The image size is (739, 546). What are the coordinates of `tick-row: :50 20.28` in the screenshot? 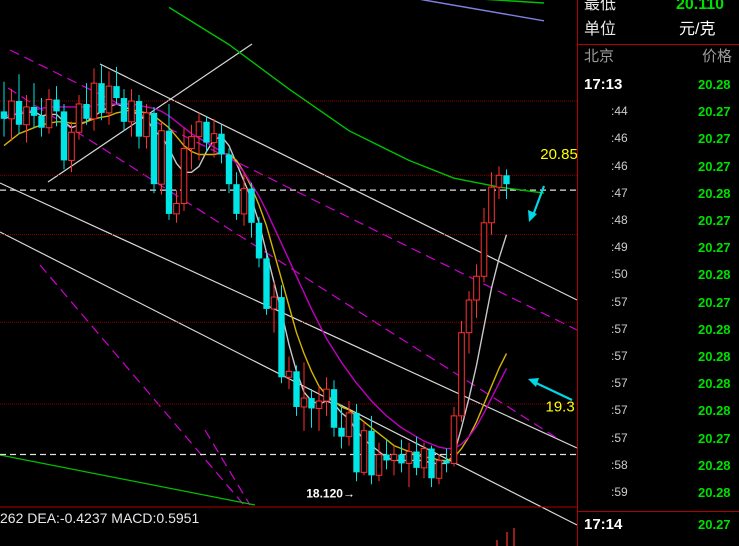 It's located at (658, 274).